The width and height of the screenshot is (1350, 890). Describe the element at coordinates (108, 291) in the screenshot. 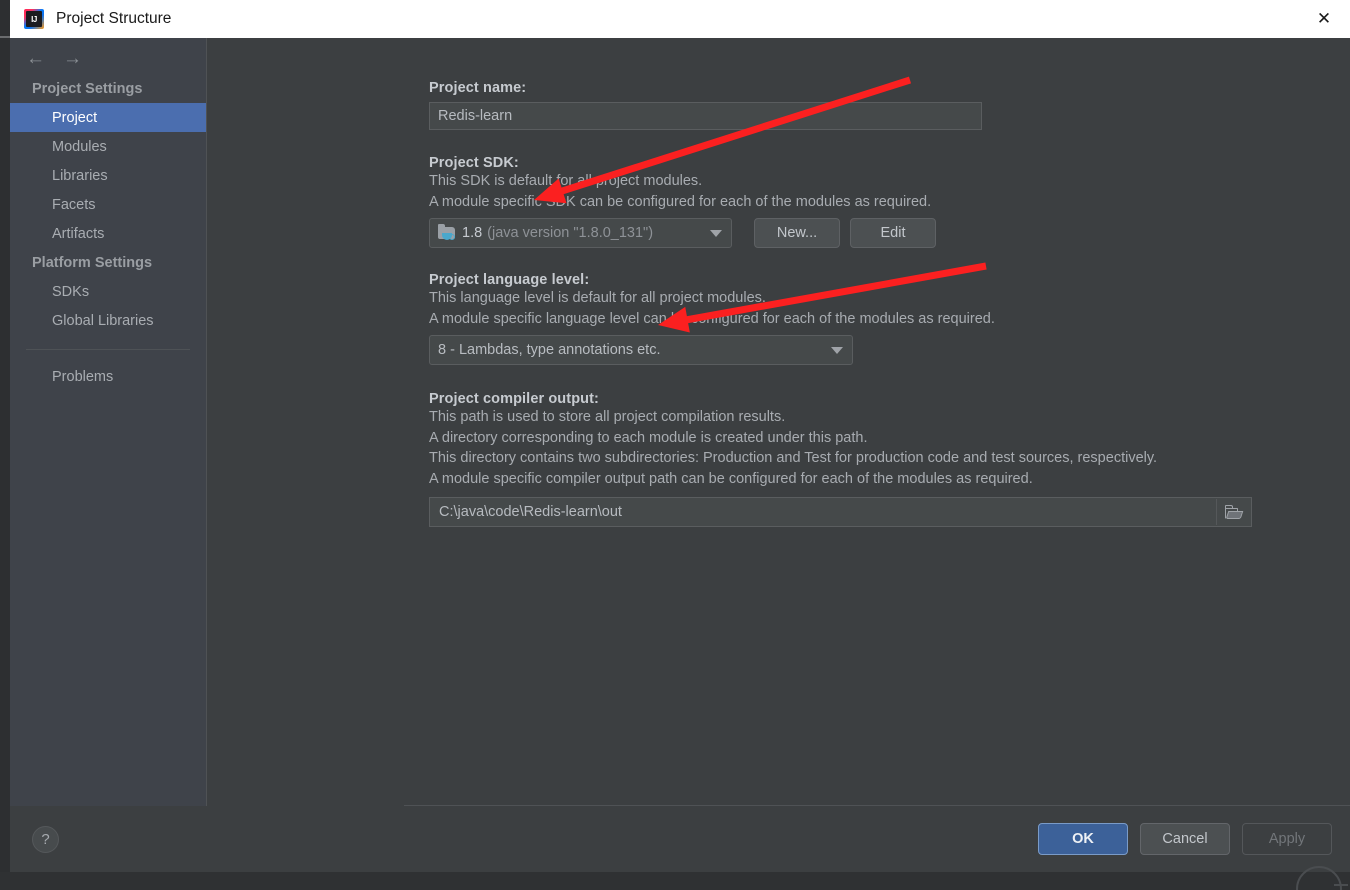

I see `sidebar-item-sdks: SDKs` at that location.